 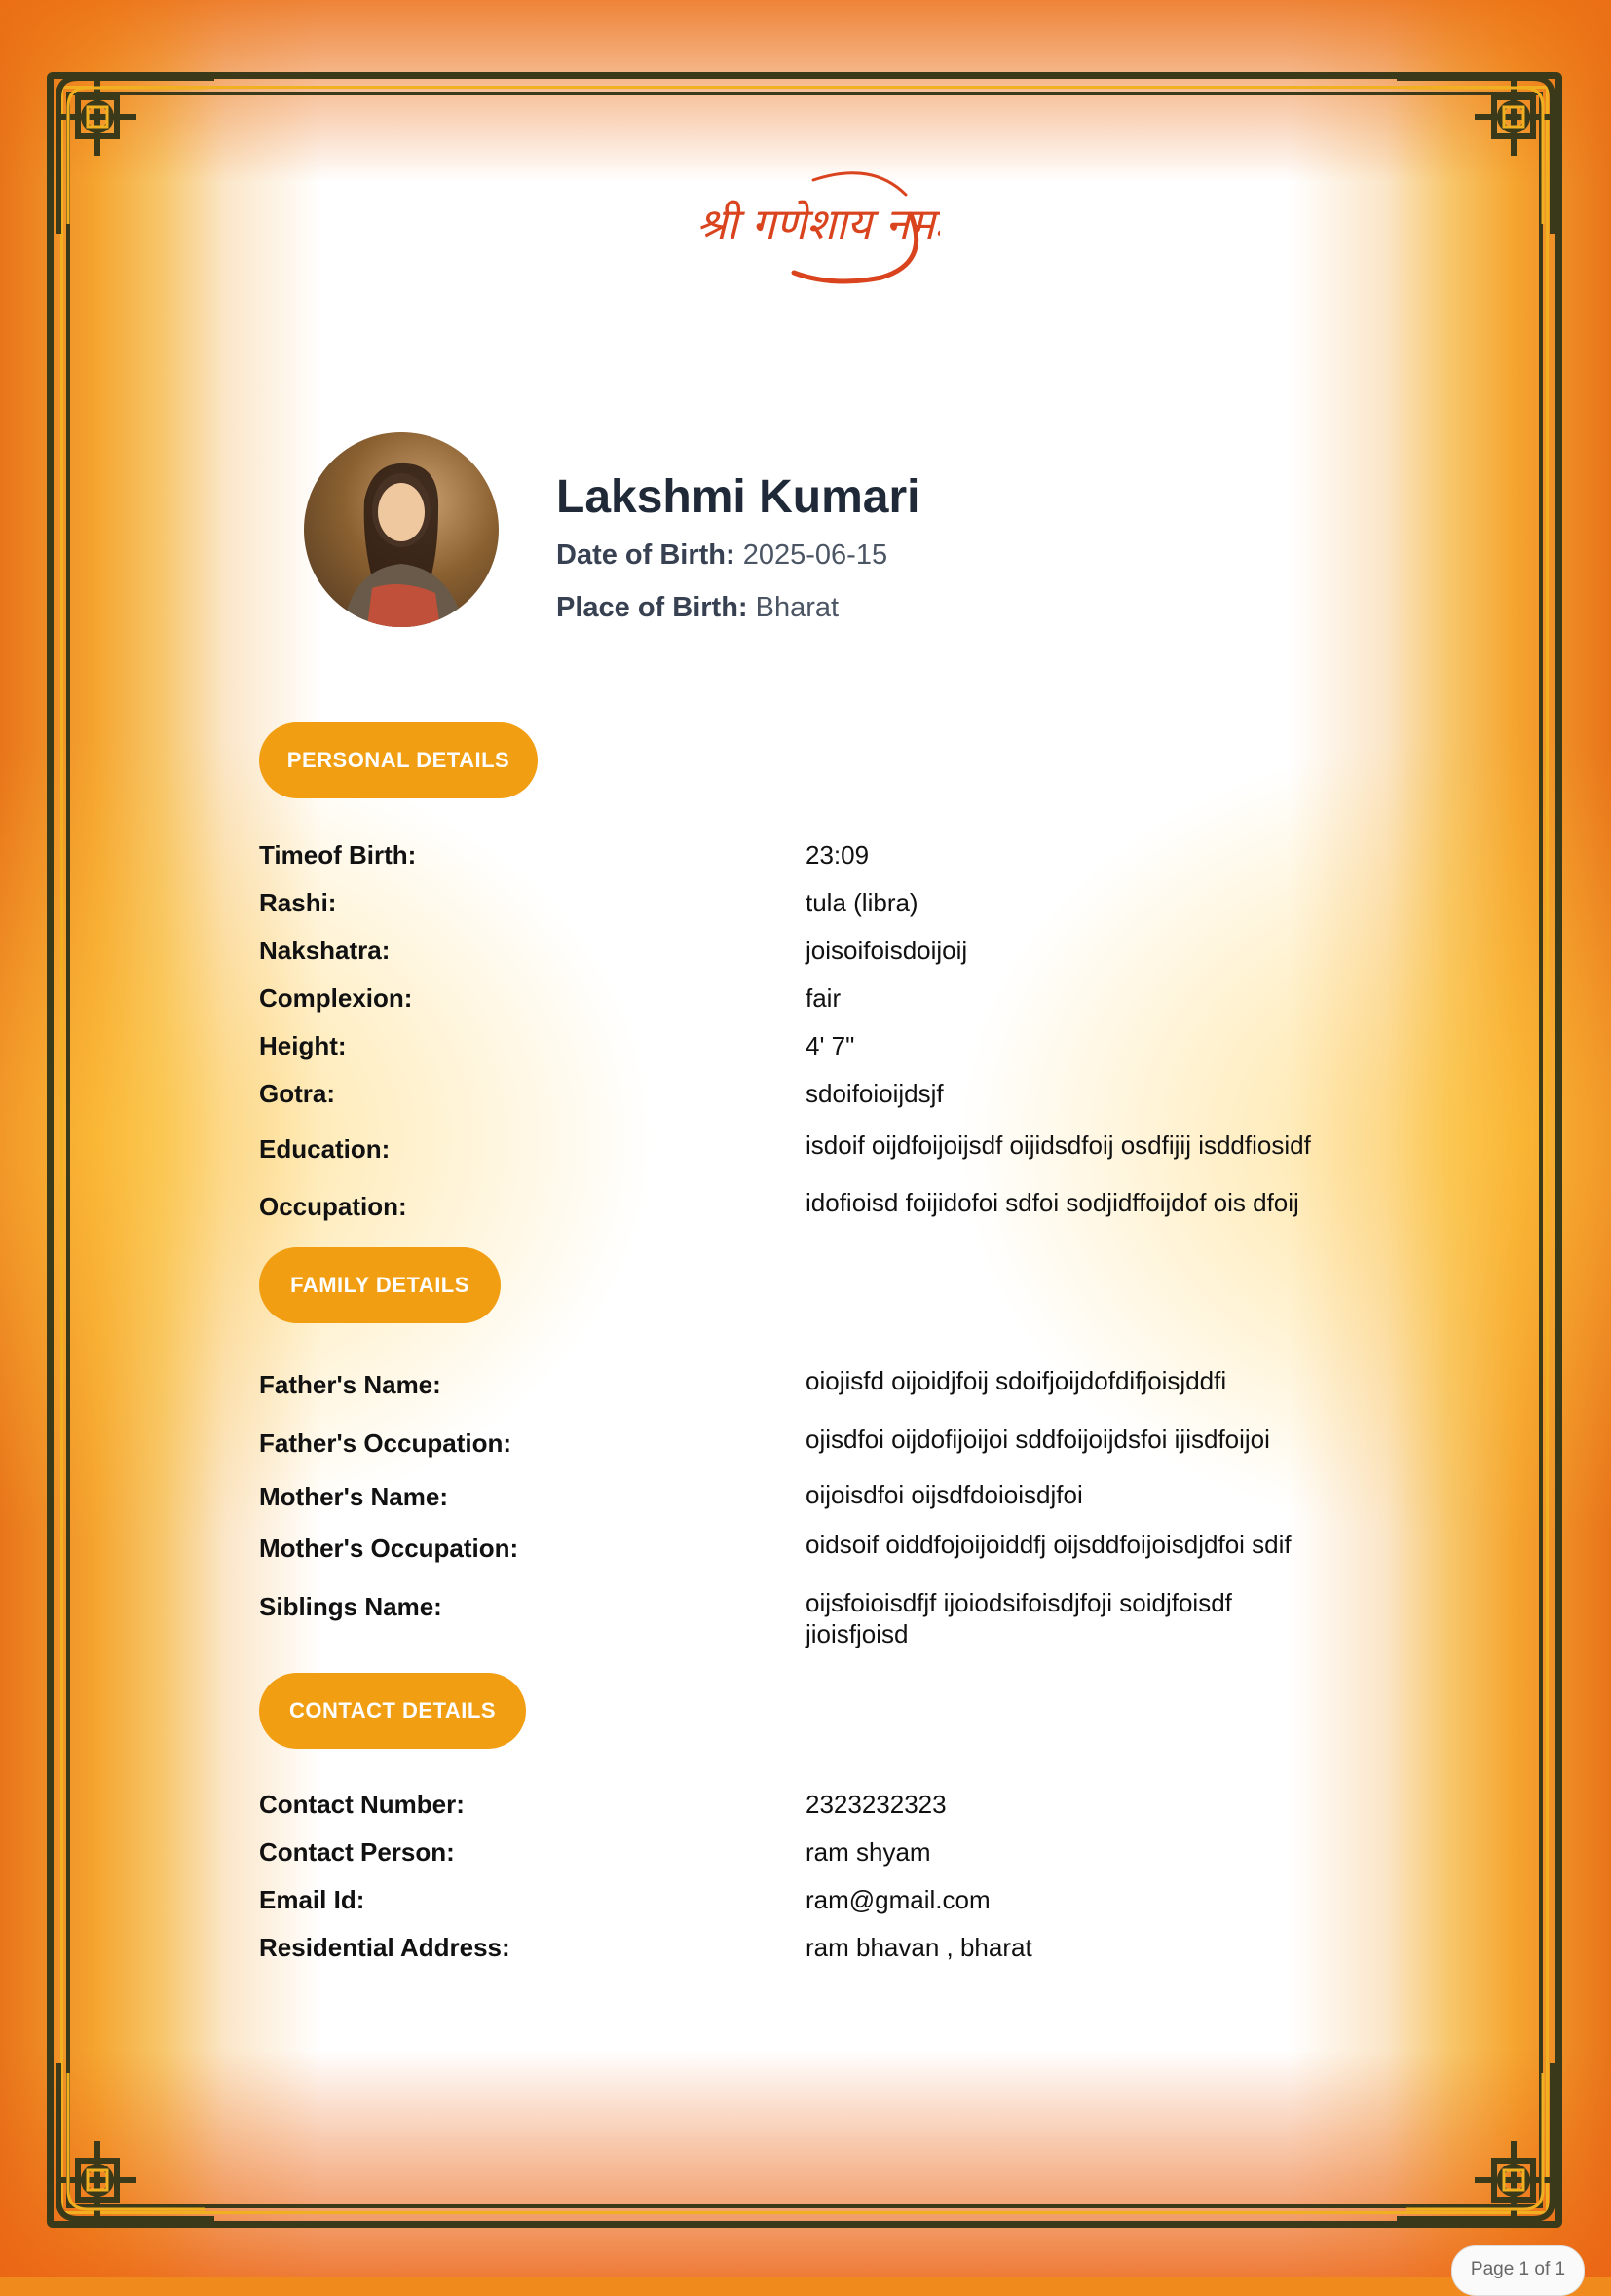 What do you see at coordinates (312, 1900) in the screenshot?
I see `detail-label: Email Id:` at bounding box center [312, 1900].